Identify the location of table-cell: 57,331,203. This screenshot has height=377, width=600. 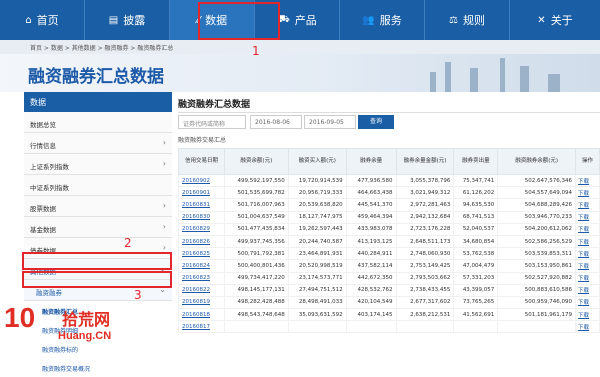
(476, 278).